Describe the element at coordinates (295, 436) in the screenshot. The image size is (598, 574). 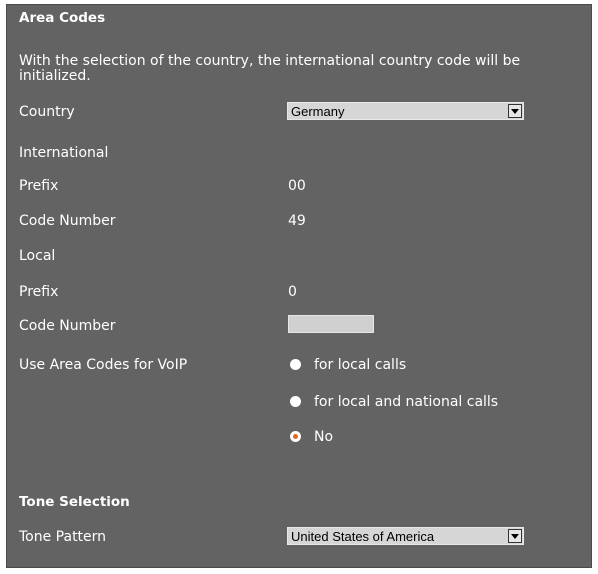
I see `radio-no` at that location.